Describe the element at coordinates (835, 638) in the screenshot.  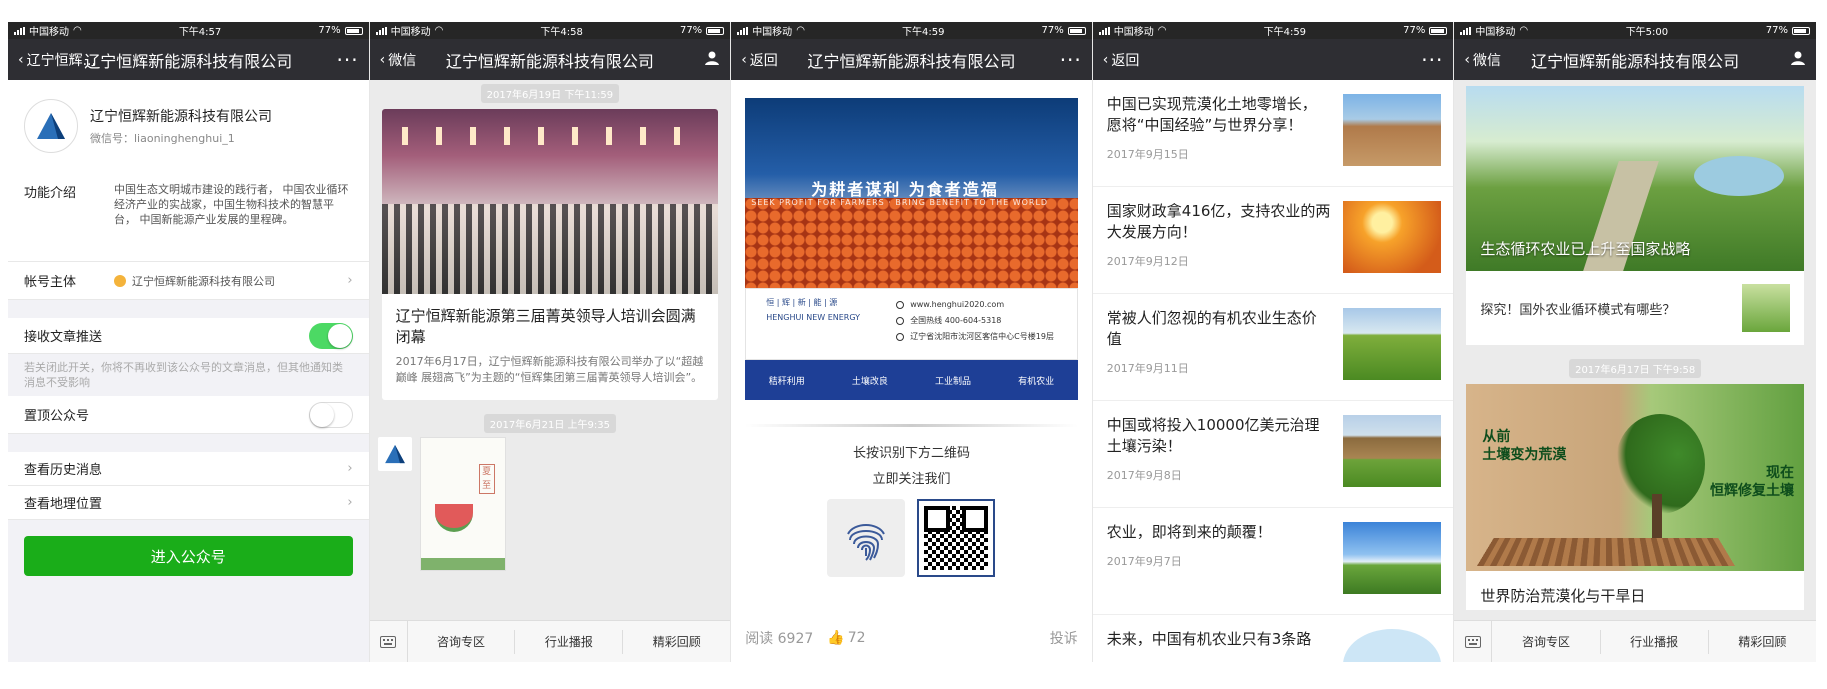
I see `thumb-up-icon: 👍` at that location.